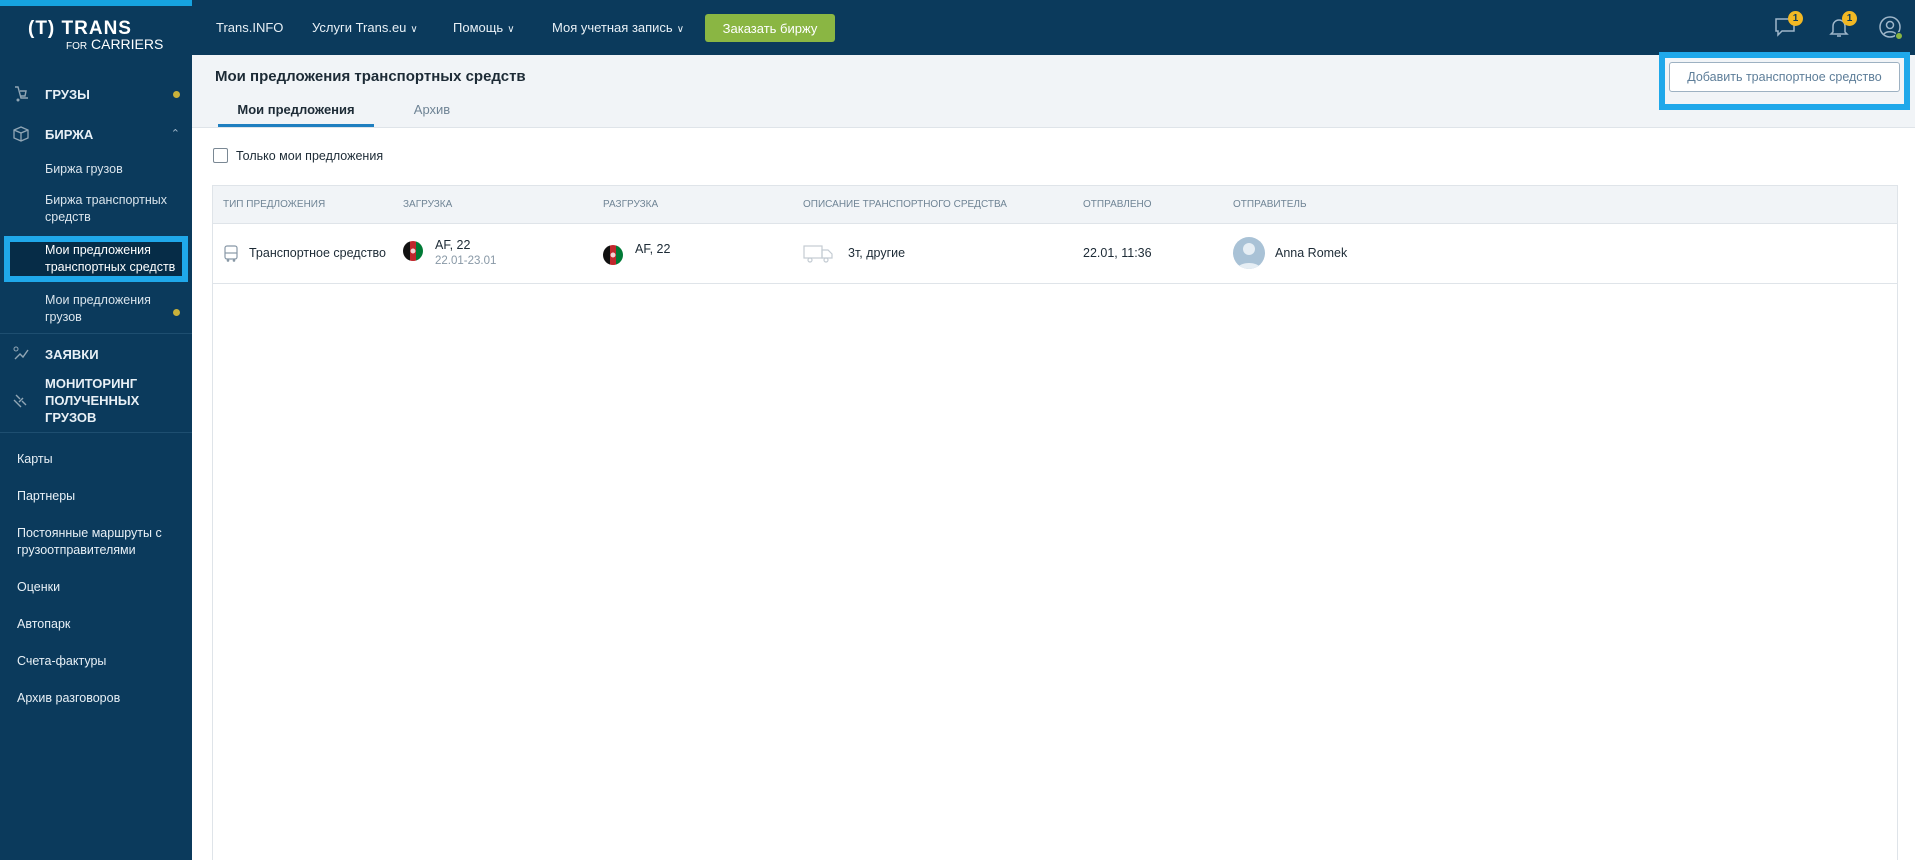 The width and height of the screenshot is (1915, 860). I want to click on chevron-up-icon: ⌃, so click(175, 134).